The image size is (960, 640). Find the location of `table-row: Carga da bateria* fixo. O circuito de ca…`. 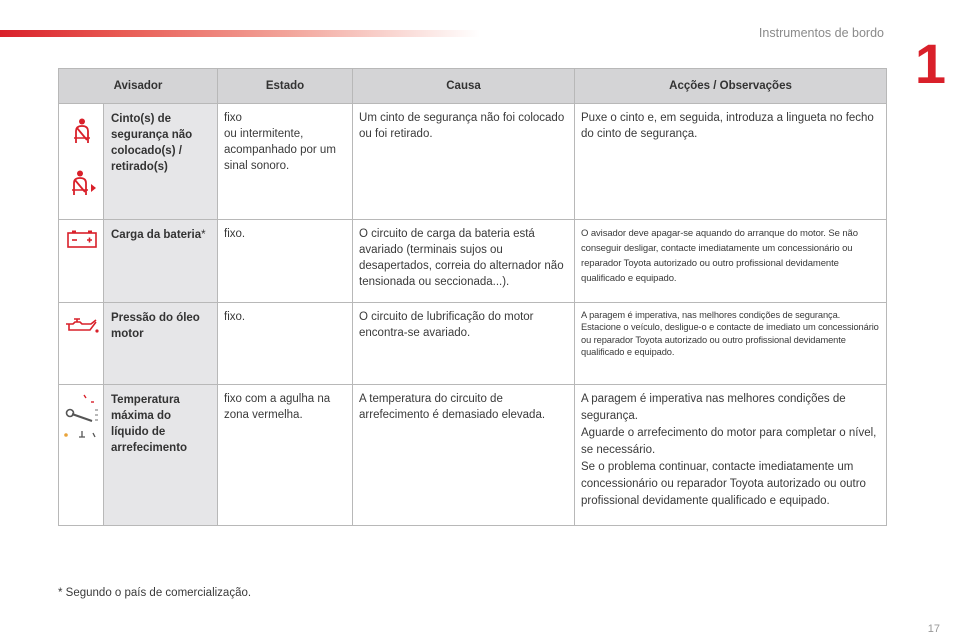

table-row: Carga da bateria* fixo. O circuito de ca… is located at coordinates (473, 261).